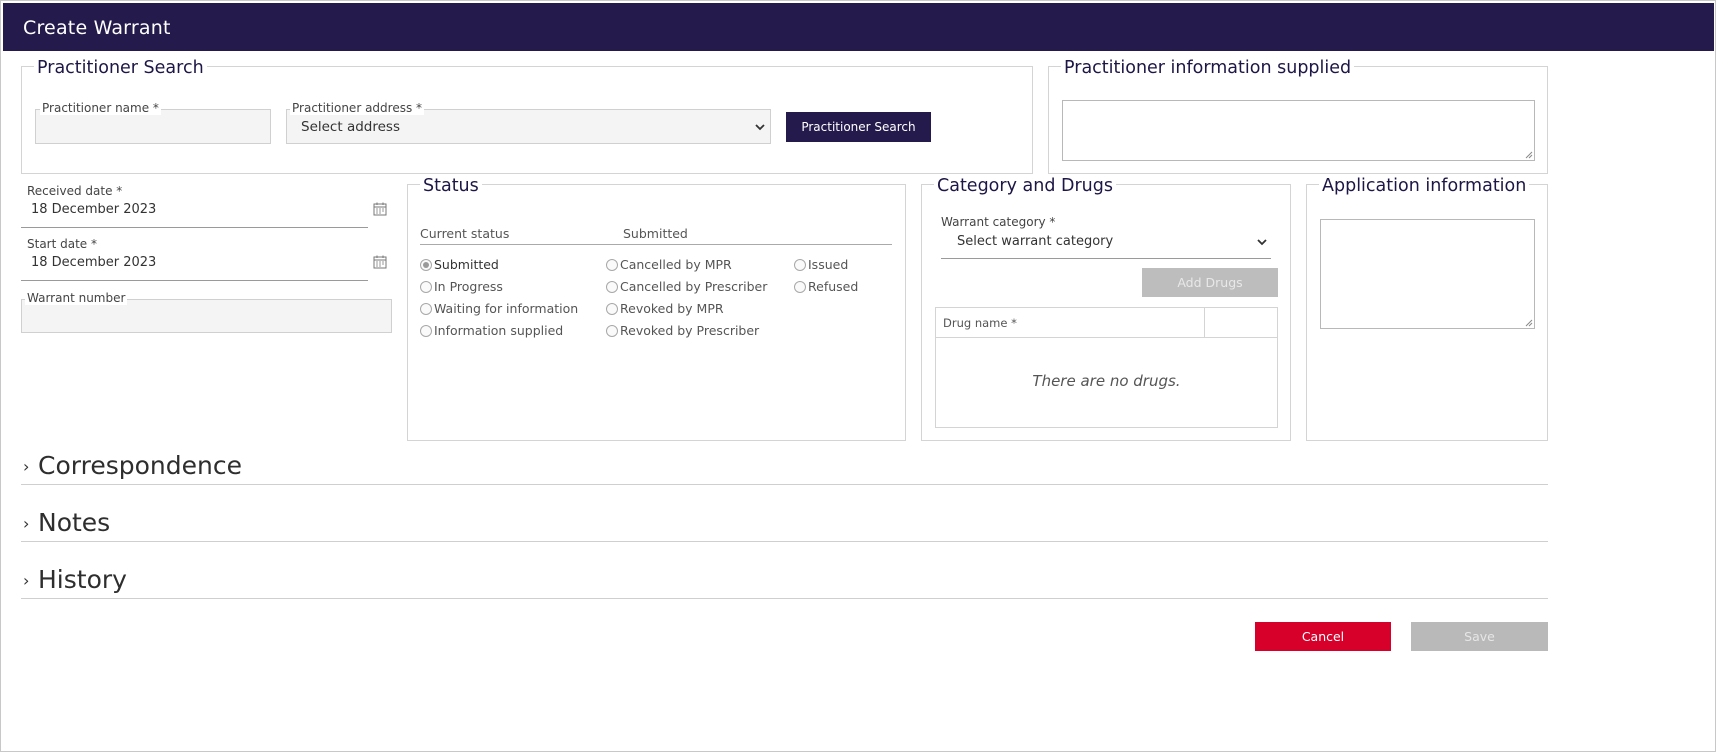 Image resolution: width=1716 pixels, height=752 pixels. What do you see at coordinates (1106, 367) in the screenshot?
I see `drugs-table: Drug name * There are no drugs.` at bounding box center [1106, 367].